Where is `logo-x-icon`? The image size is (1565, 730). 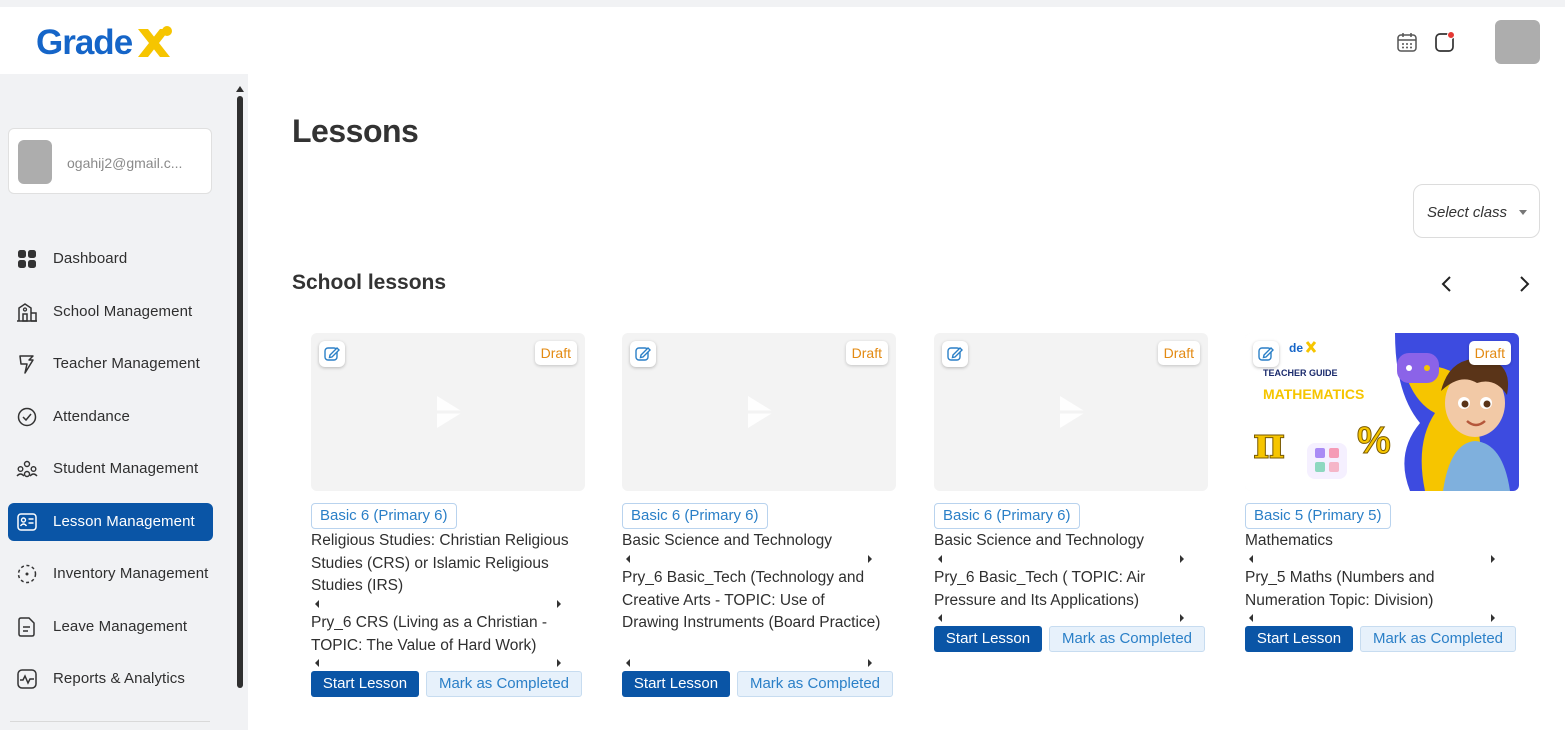
logo-x-icon is located at coordinates (155, 41).